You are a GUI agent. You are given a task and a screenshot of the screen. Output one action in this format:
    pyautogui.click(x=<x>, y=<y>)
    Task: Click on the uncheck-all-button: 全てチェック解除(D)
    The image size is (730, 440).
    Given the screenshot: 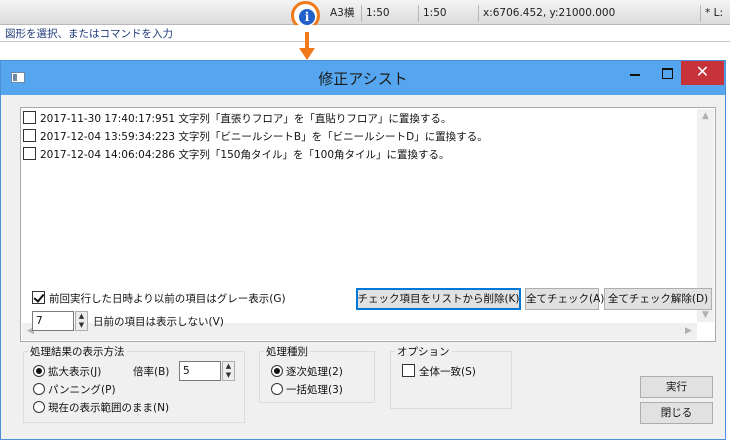 What is the action you would take?
    pyautogui.click(x=658, y=299)
    